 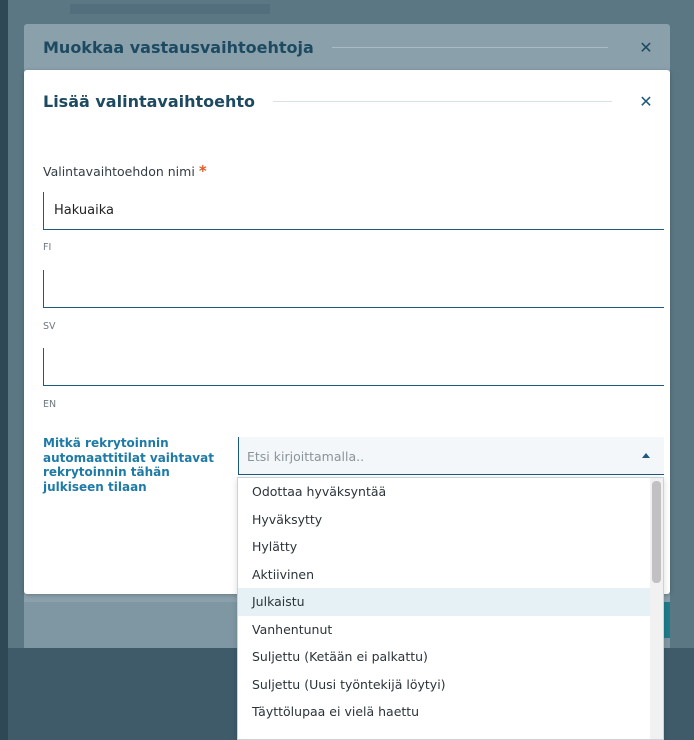 I want to click on option-name-label: Valintavaihtoehdon nimi *, so click(x=125, y=171).